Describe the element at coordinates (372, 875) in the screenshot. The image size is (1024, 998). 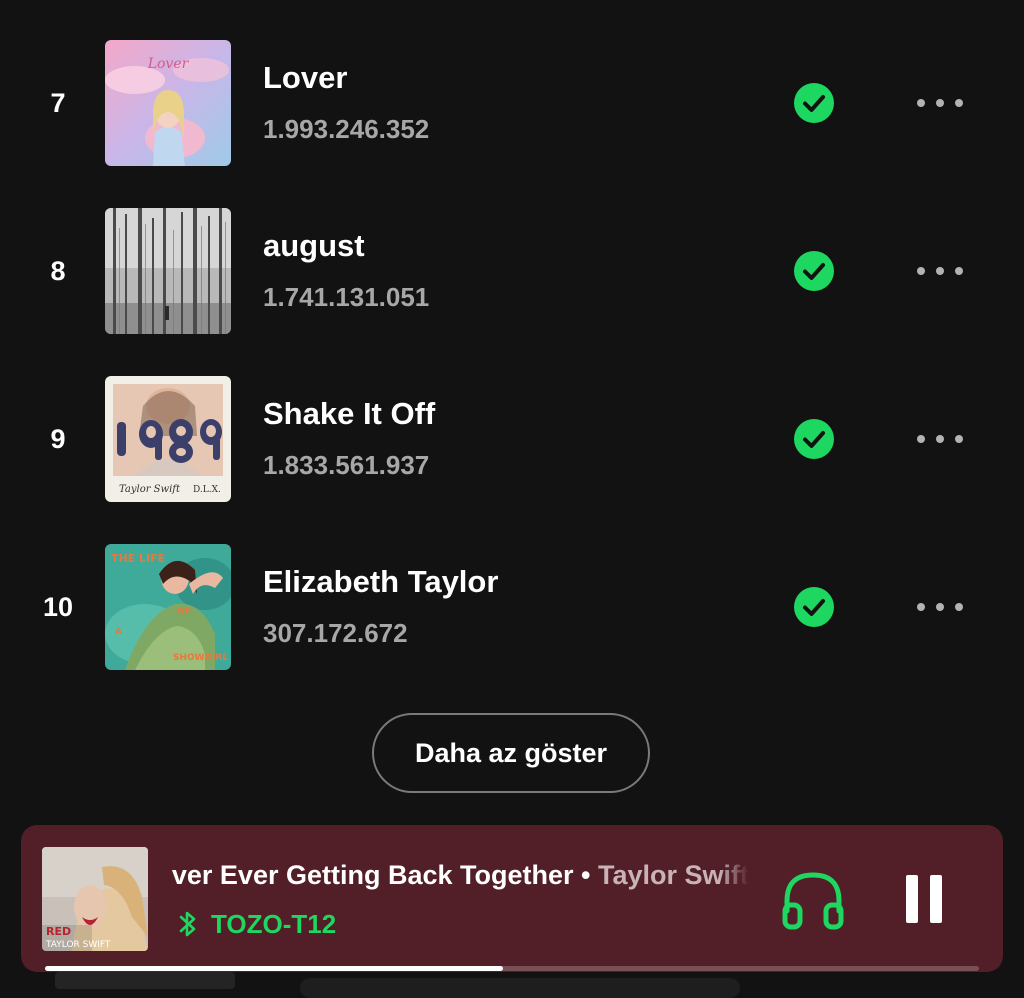
I see `now-playing-song: Never Ever Getting Back Together` at that location.